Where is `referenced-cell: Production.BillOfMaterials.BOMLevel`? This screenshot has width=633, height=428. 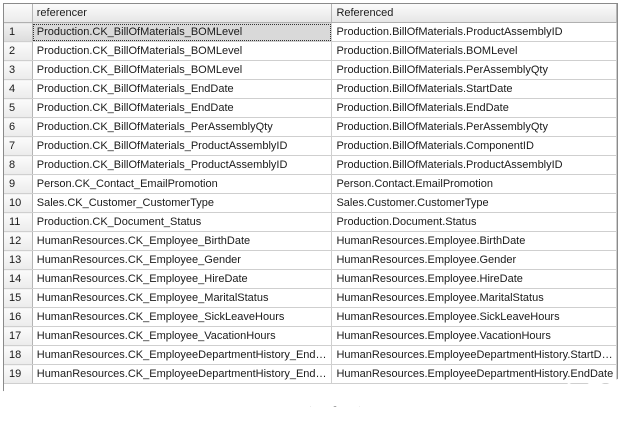
referenced-cell: Production.BillOfMaterials.BOMLevel is located at coordinates (474, 51).